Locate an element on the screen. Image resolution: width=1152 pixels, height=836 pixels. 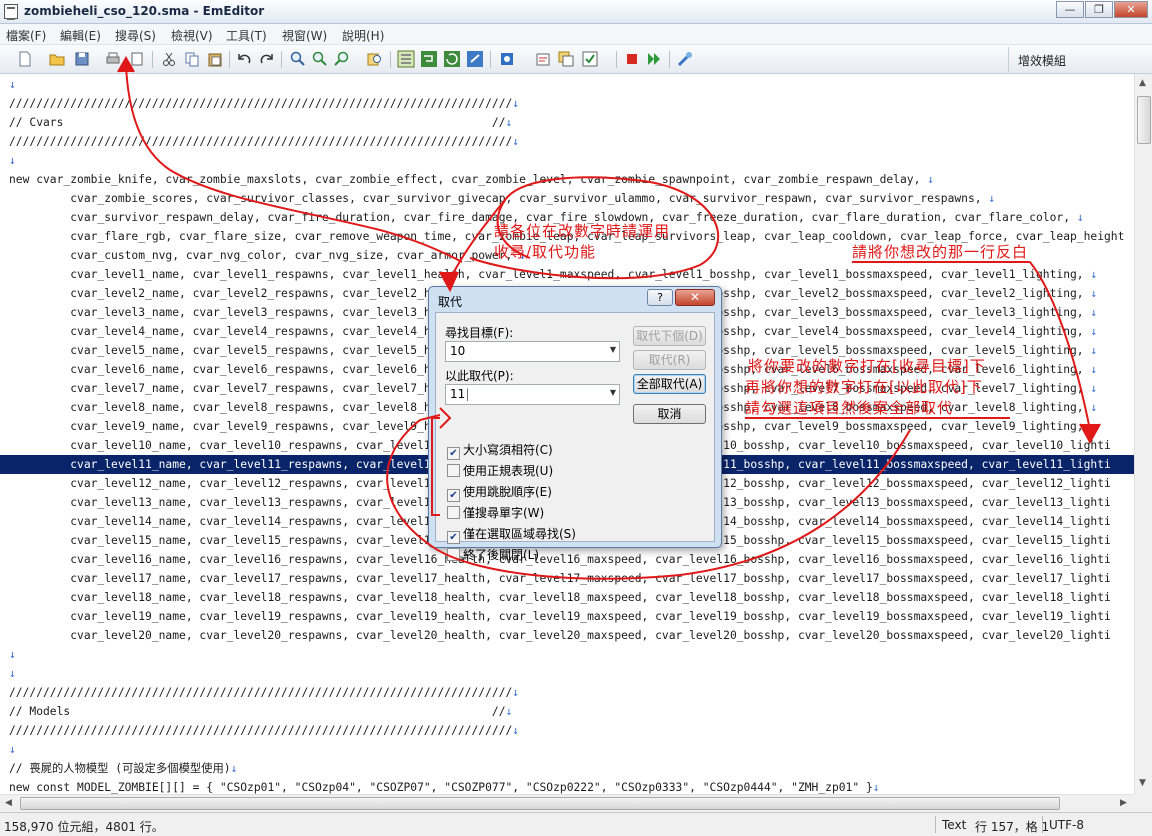
annotation-arrow-to-line is located at coordinates (1060, 346).